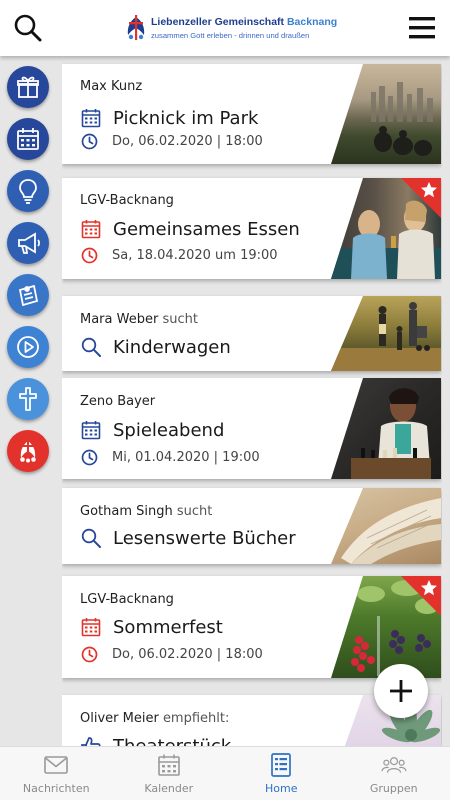 This screenshot has height=800, width=450. I want to click on card-title-row: Kinderwagen, so click(155, 347).